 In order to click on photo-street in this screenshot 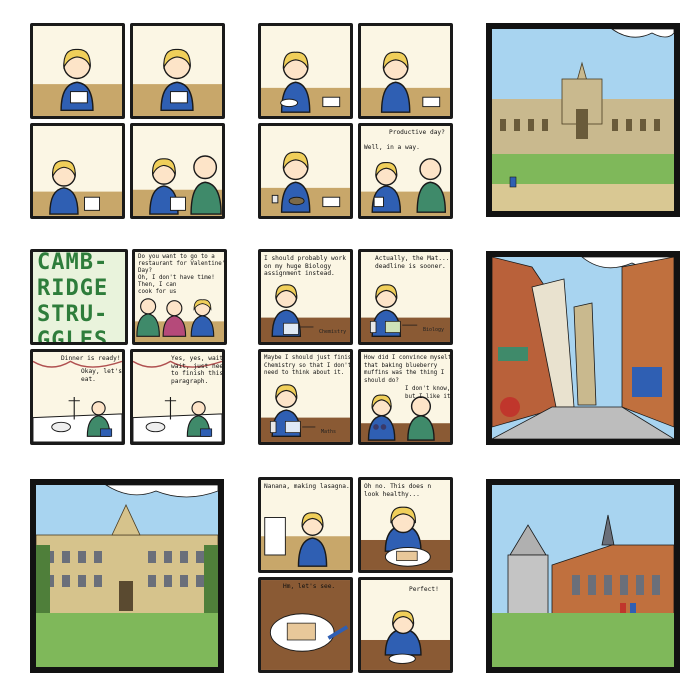, I will do `click(583, 348)`.